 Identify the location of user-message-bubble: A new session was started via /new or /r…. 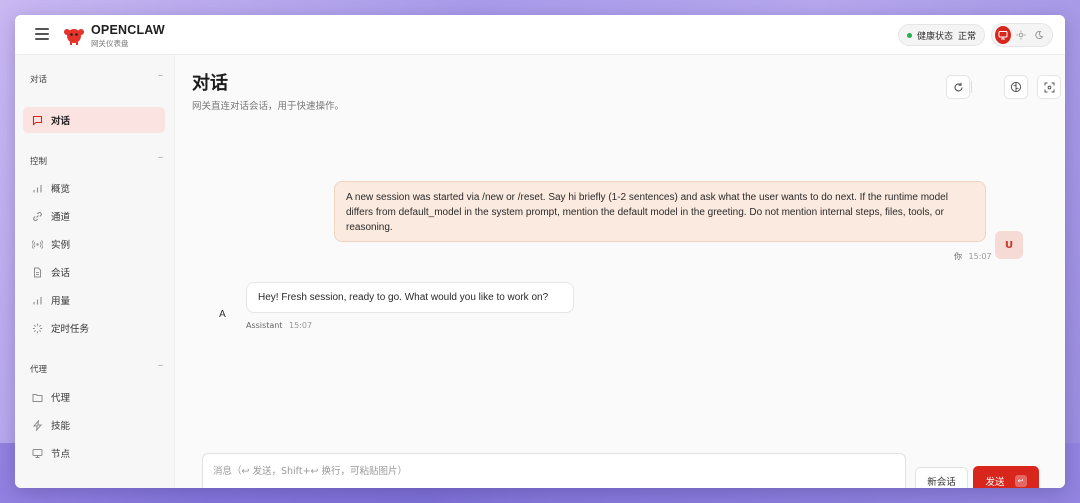
(660, 211).